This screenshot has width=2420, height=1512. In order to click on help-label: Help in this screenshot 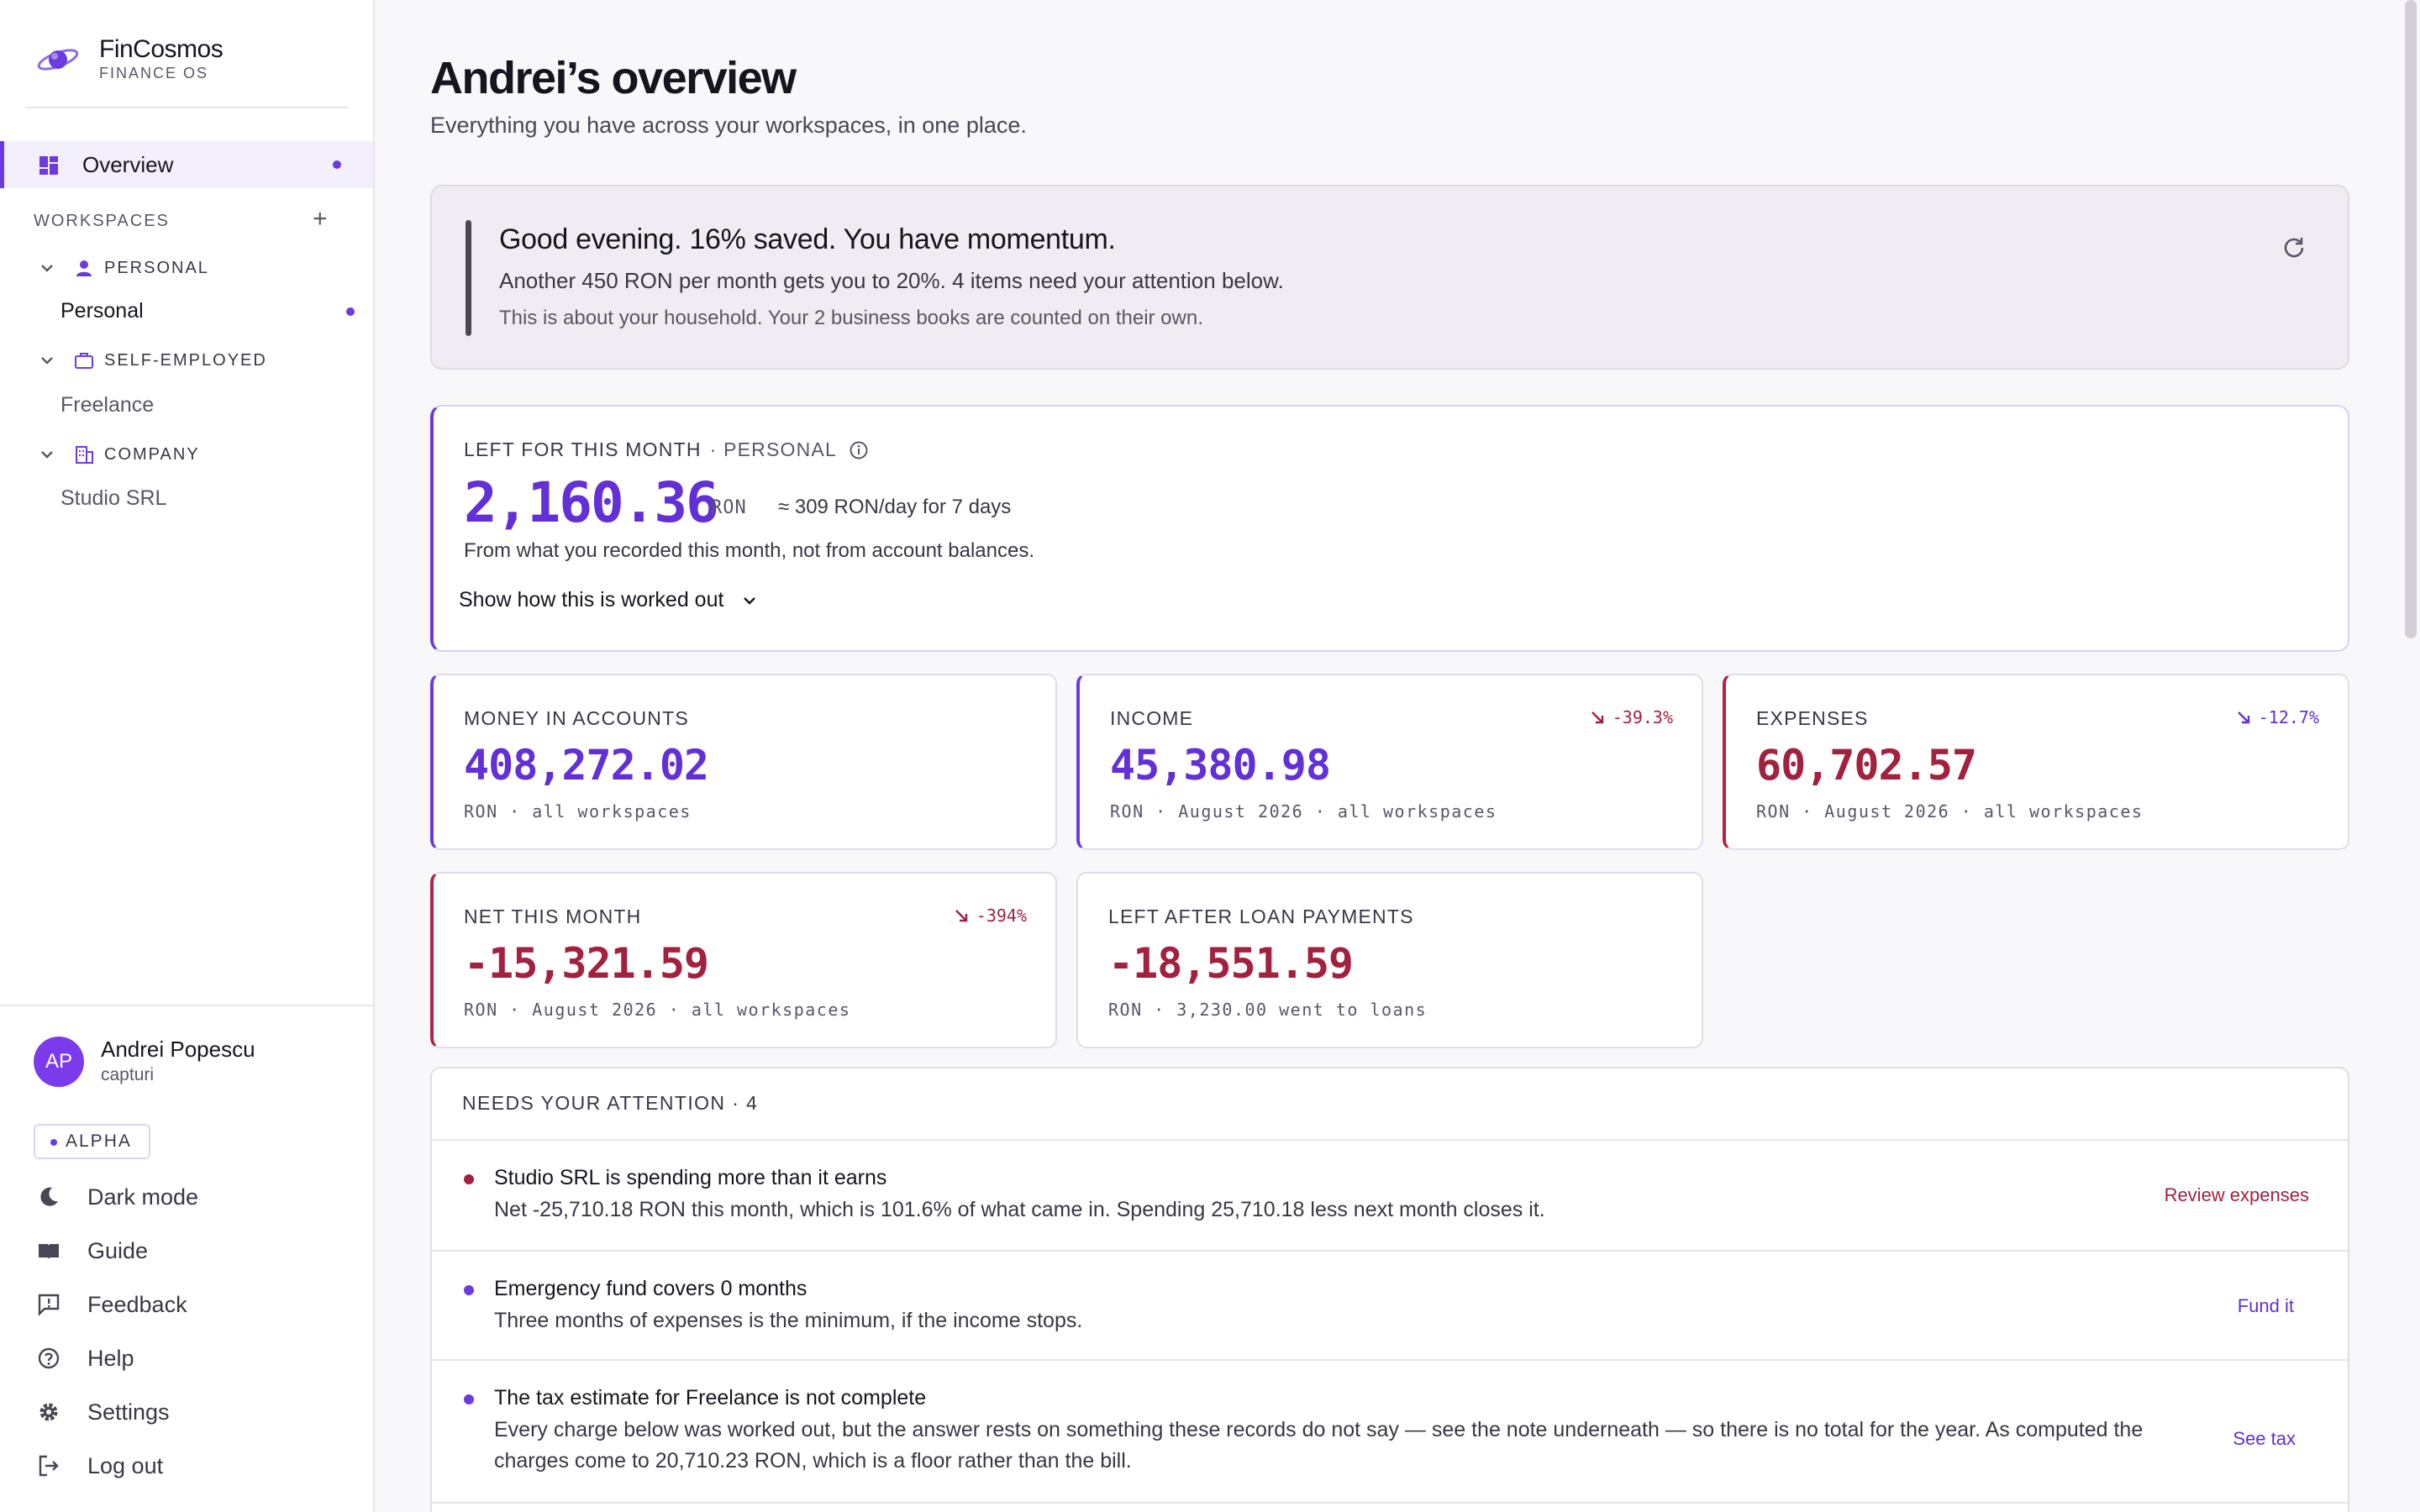, I will do `click(110, 1358)`.